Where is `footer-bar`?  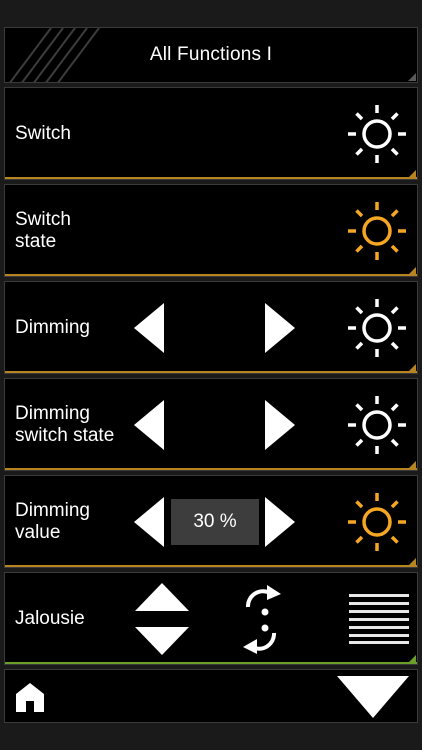 footer-bar is located at coordinates (211, 696).